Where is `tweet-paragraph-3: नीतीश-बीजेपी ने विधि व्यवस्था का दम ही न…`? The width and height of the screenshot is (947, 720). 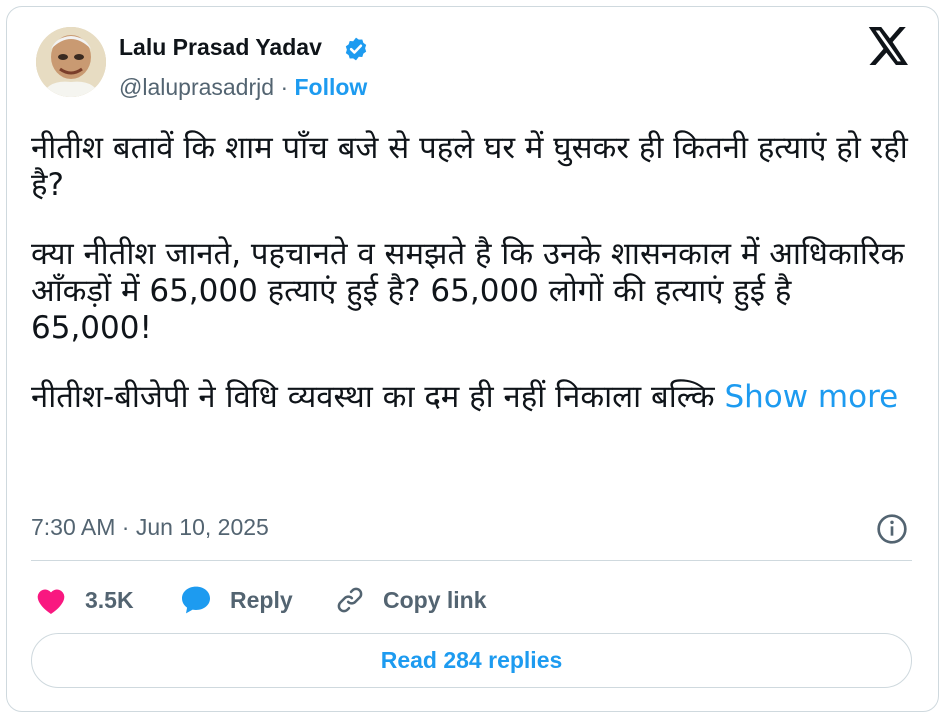 tweet-paragraph-3: नीतीश-बीजेपी ने विधि व्यवस्था का दम ही न… is located at coordinates (471, 397).